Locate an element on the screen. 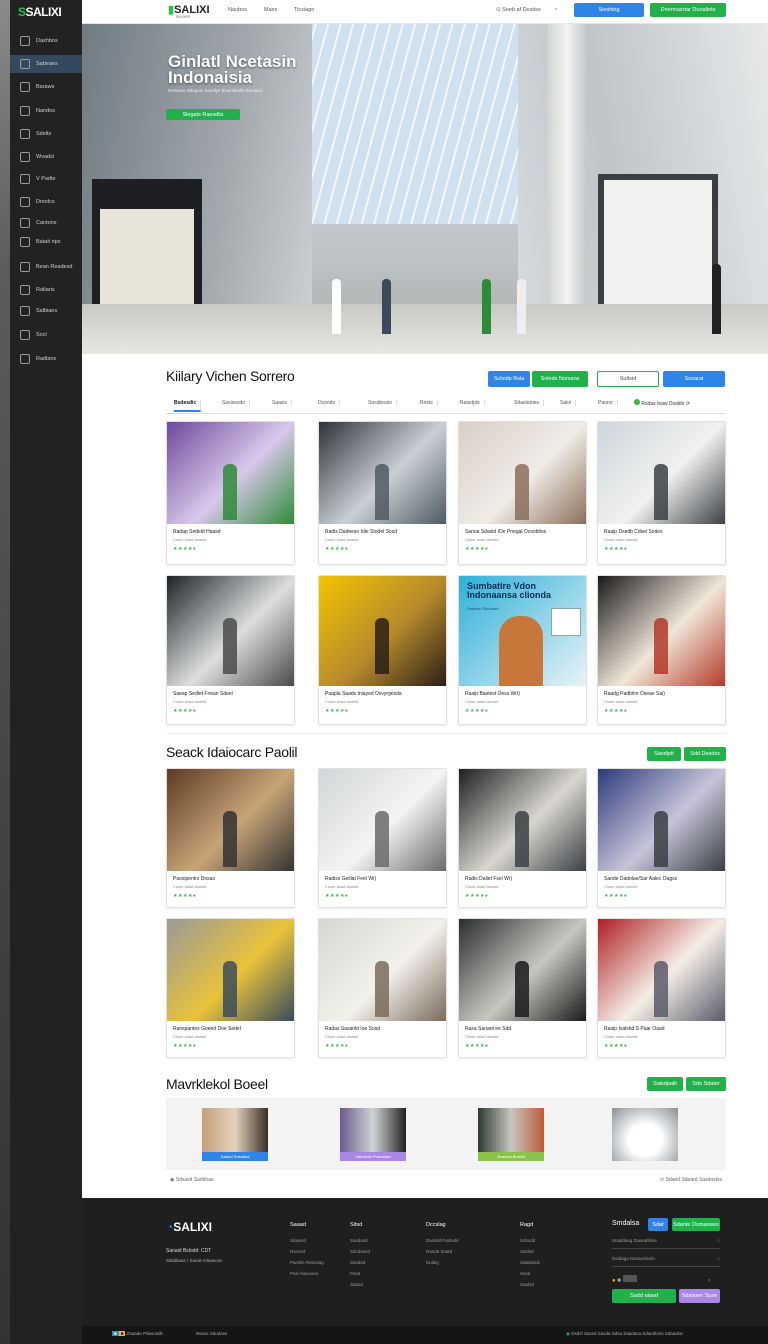 The width and height of the screenshot is (768, 1344). card-title: Raaip Isalsbd S Paar Oaad is located at coordinates (661, 1029).